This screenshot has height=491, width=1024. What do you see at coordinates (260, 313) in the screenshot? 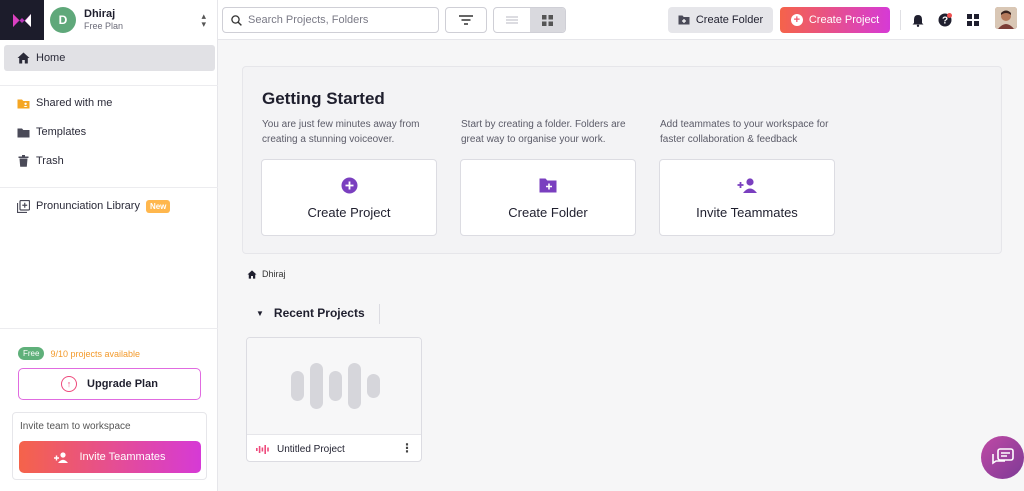
I see `caret-down-icon: ▼` at bounding box center [260, 313].